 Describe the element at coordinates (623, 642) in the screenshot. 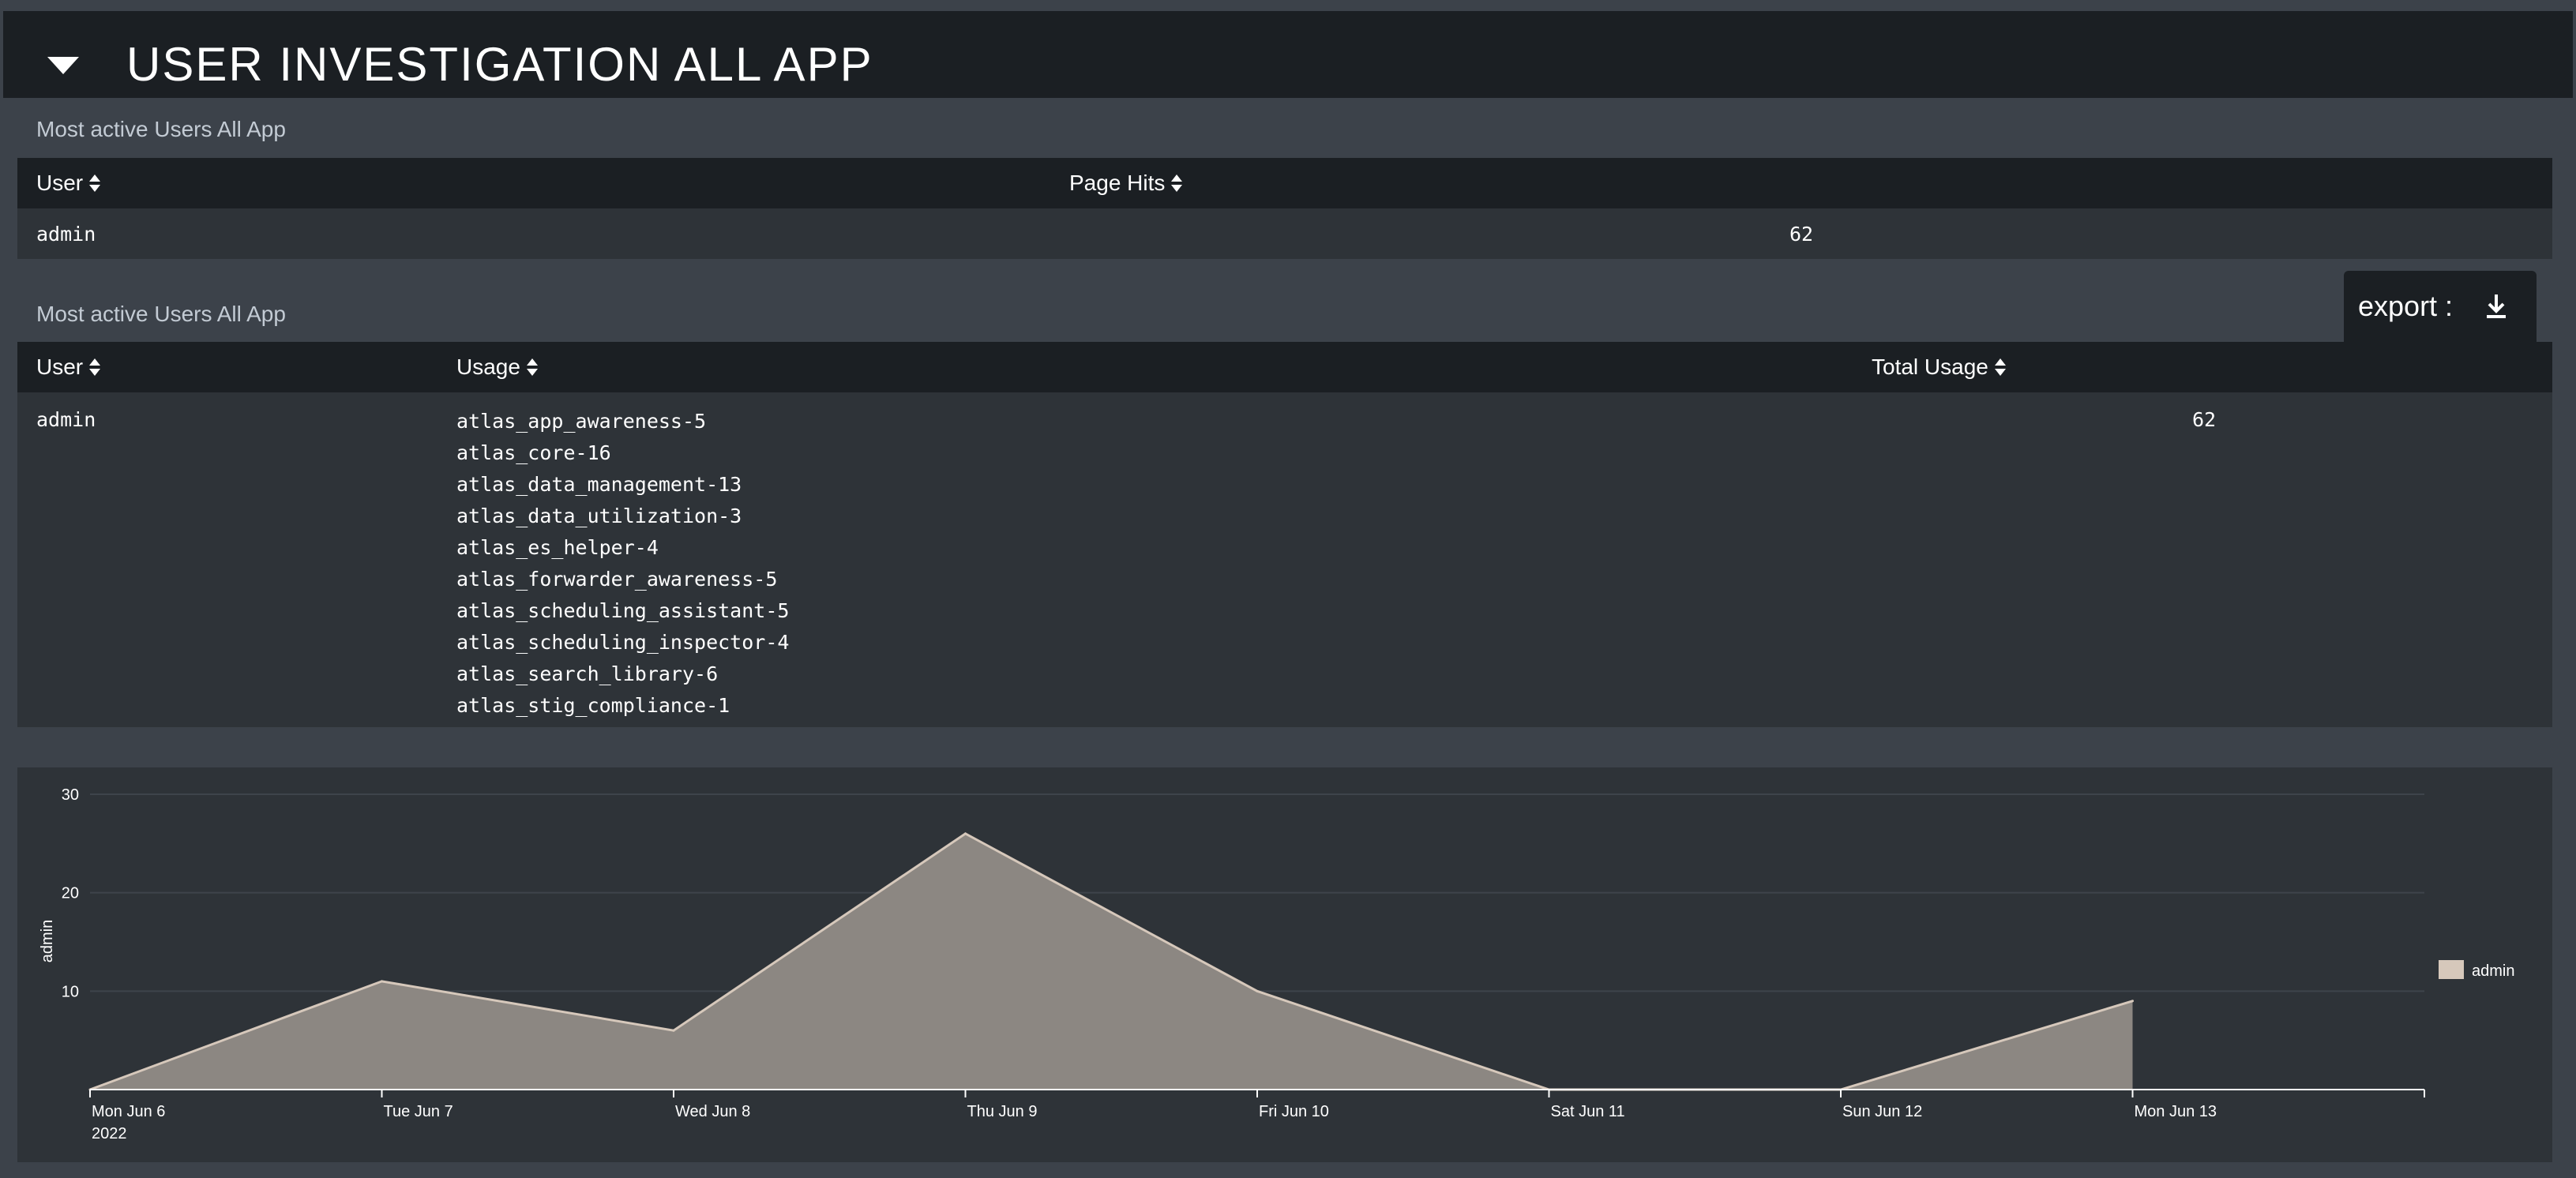

I see `usage-item: atlas_scheduling_inspector-4` at that location.